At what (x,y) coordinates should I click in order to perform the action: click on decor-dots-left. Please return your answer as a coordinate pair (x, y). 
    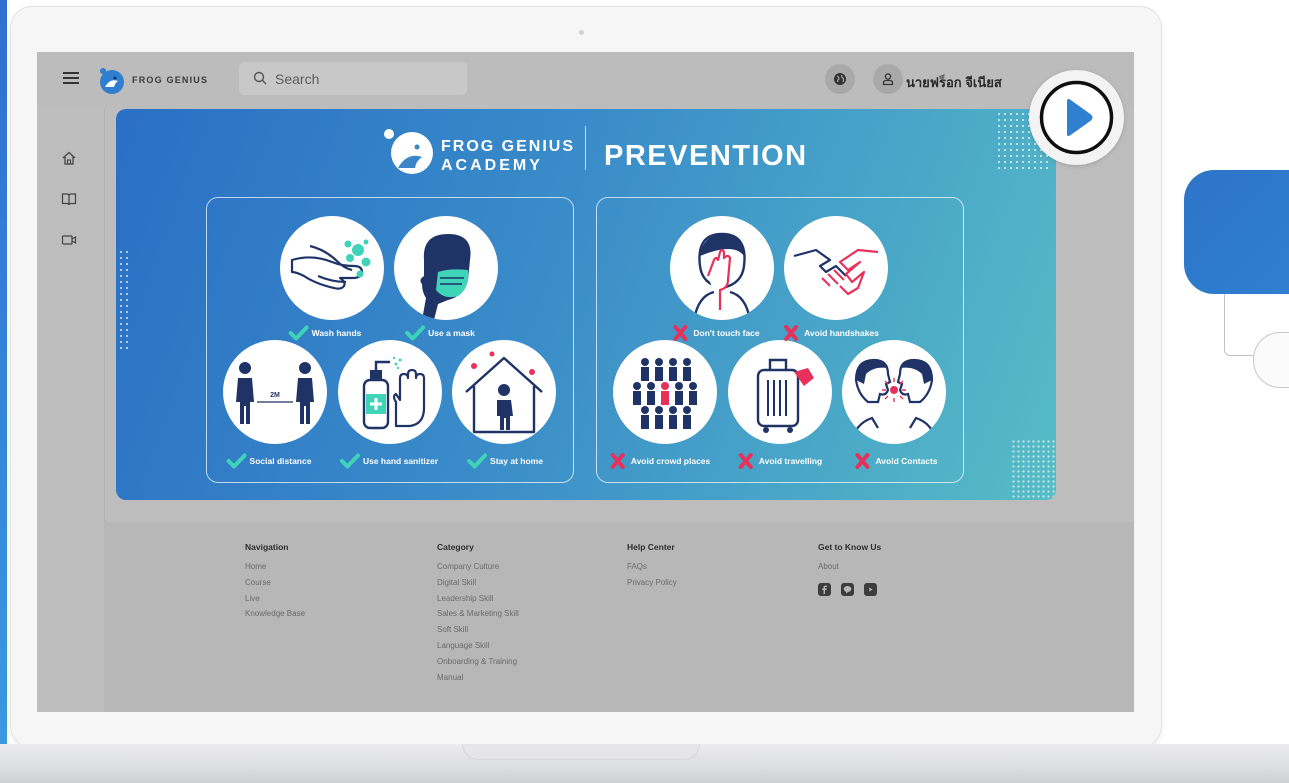
    Looking at the image, I should click on (125, 299).